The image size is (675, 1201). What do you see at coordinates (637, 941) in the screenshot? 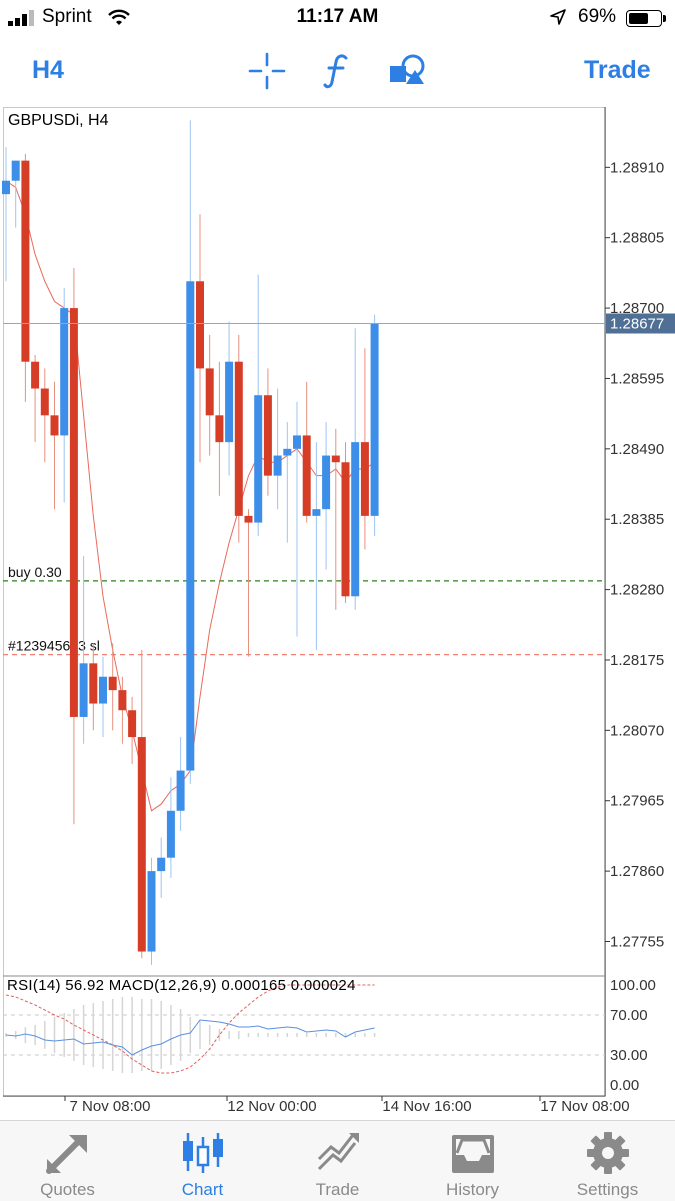
I see `price-tick-label: 1.27755` at bounding box center [637, 941].